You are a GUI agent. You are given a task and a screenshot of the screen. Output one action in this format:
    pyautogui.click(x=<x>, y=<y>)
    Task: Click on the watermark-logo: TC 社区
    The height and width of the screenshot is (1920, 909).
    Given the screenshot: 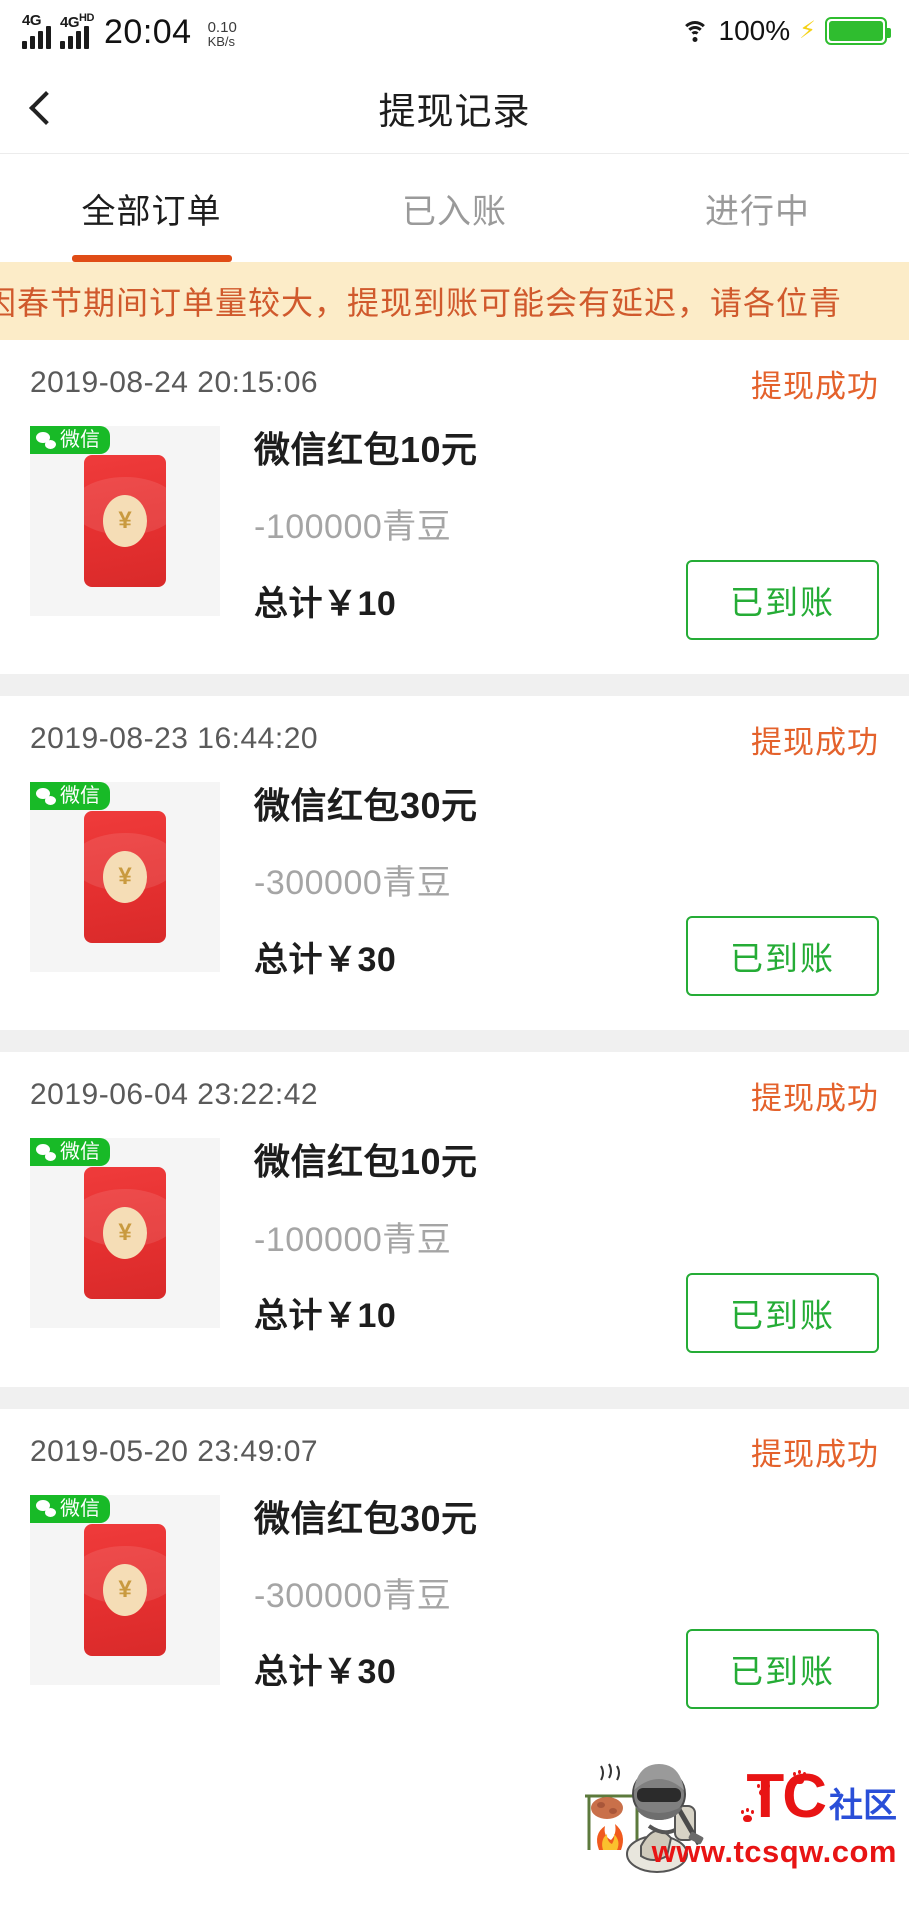 What is the action you would take?
    pyautogui.click(x=821, y=1797)
    